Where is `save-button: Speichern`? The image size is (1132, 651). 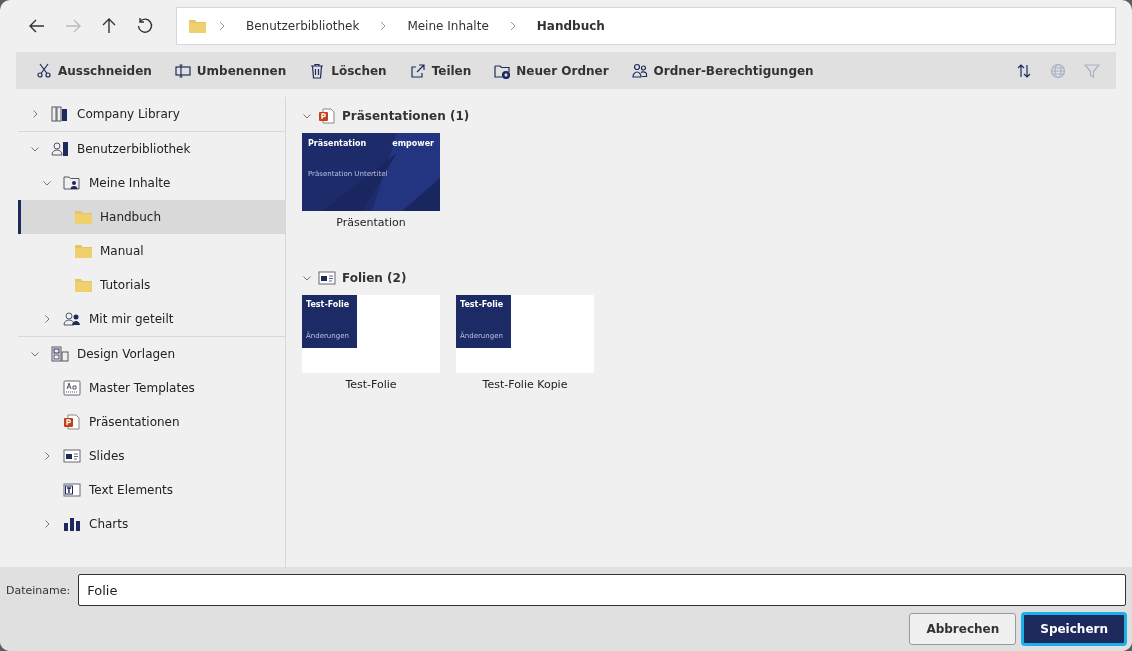 save-button: Speichern is located at coordinates (1074, 629).